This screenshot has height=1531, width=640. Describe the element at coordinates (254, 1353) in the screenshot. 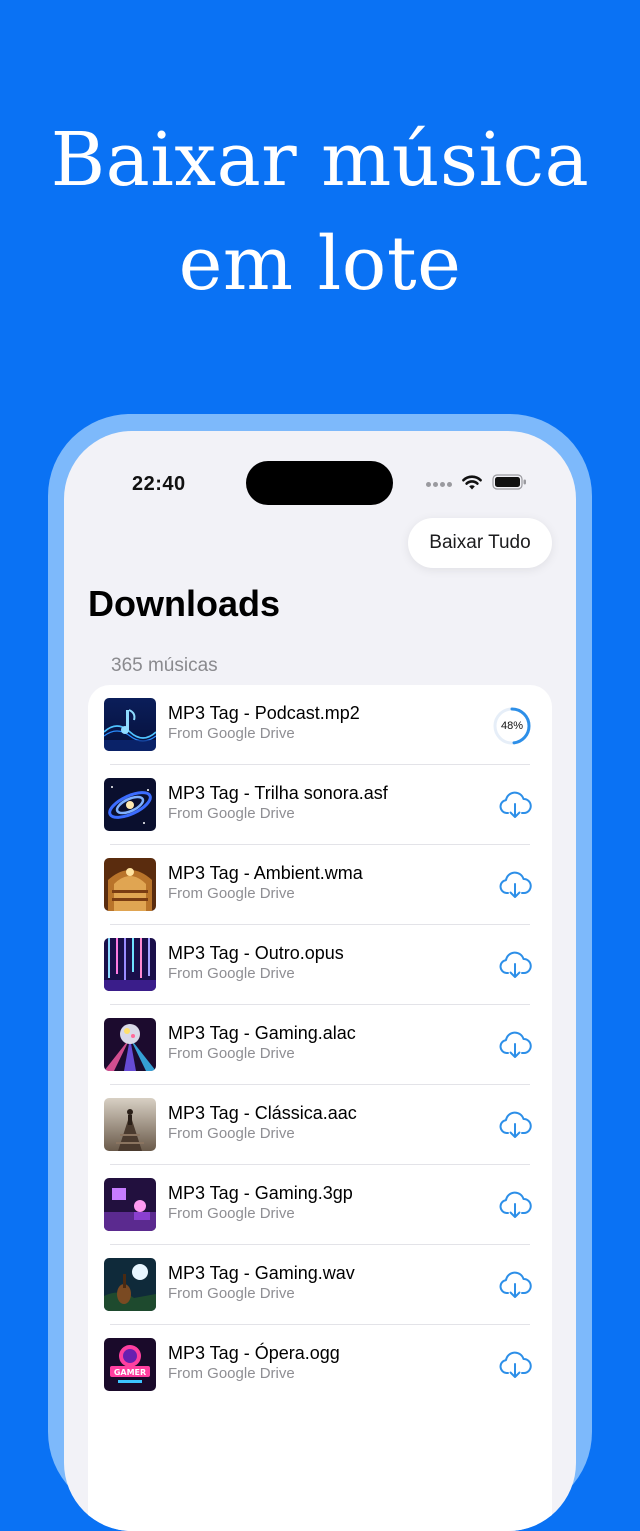

I see `download-title: MP3 Tag - Ópera.ogg` at that location.